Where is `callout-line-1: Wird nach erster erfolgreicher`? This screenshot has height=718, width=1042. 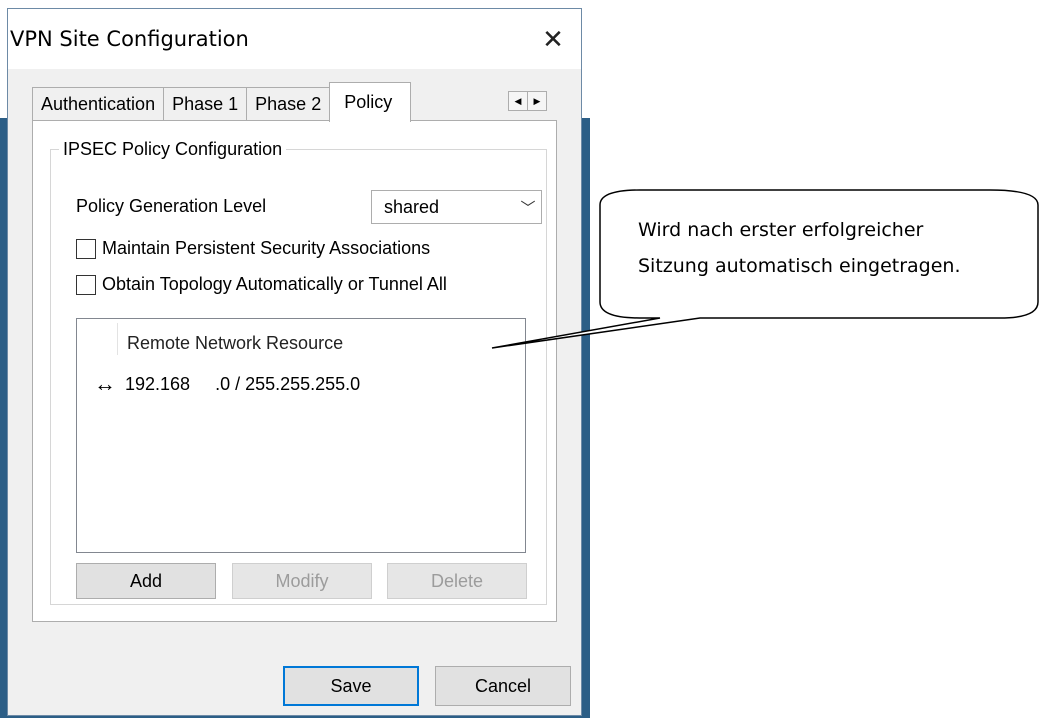 callout-line-1: Wird nach erster erfolgreicher is located at coordinates (781, 230).